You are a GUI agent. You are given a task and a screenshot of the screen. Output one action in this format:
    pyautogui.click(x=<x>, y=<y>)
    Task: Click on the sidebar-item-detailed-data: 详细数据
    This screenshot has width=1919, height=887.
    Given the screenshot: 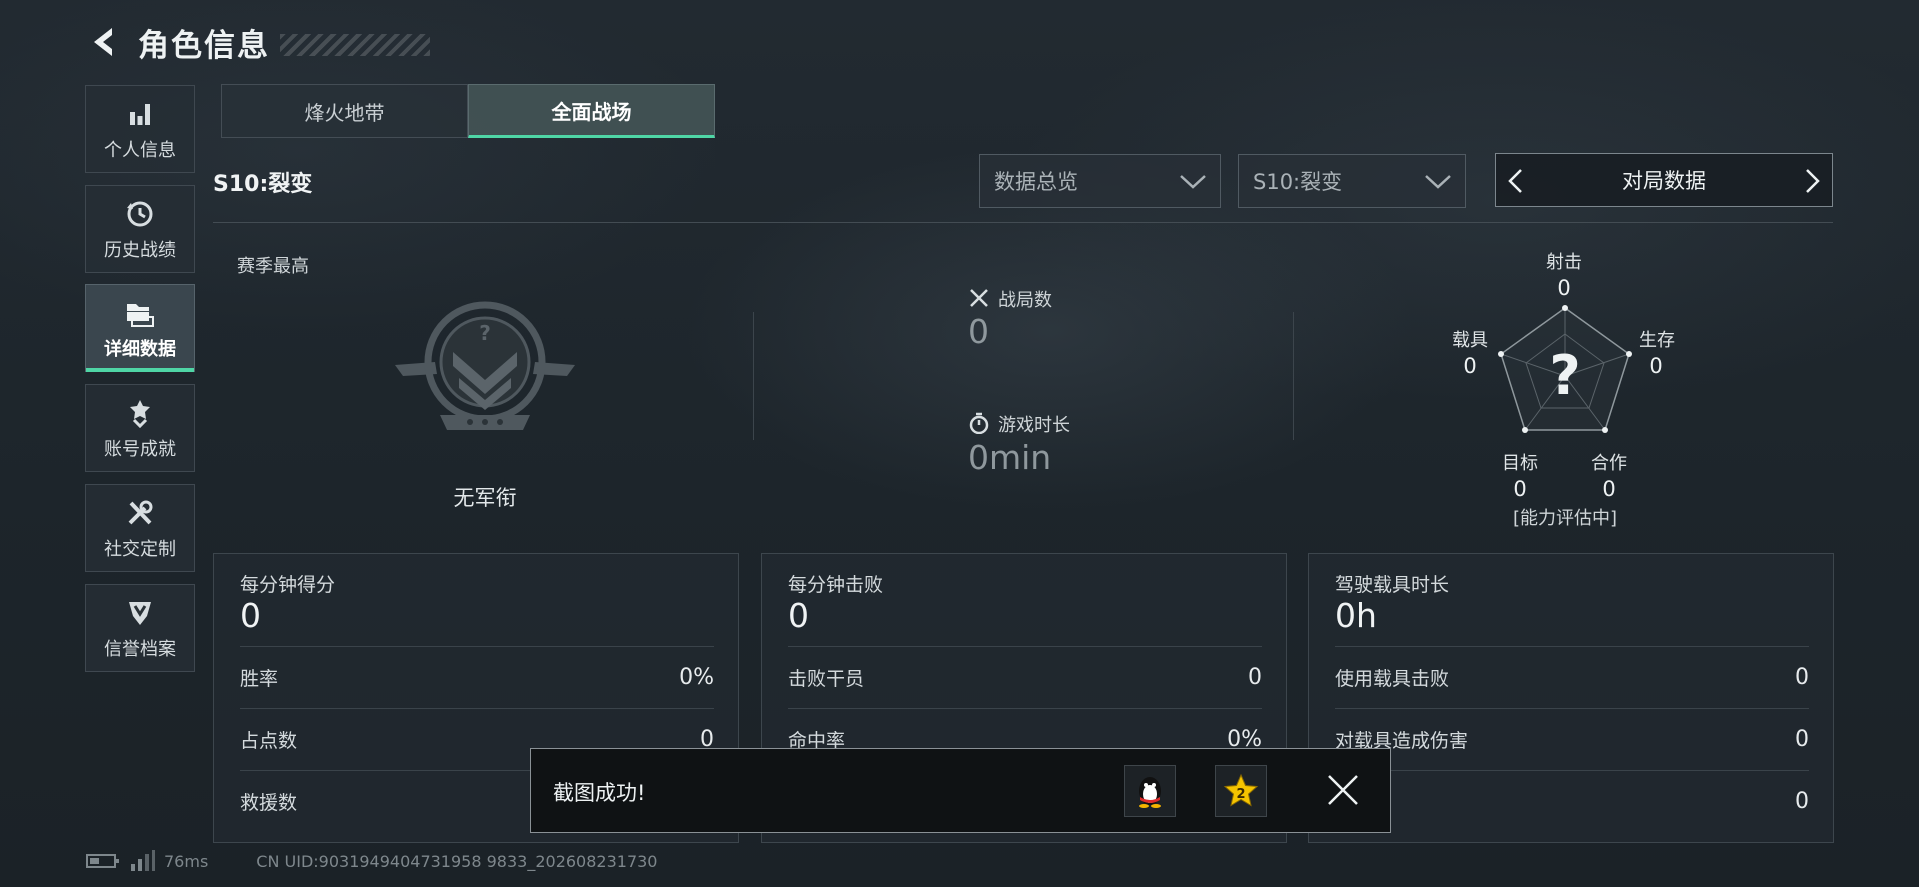 What is the action you would take?
    pyautogui.click(x=140, y=328)
    